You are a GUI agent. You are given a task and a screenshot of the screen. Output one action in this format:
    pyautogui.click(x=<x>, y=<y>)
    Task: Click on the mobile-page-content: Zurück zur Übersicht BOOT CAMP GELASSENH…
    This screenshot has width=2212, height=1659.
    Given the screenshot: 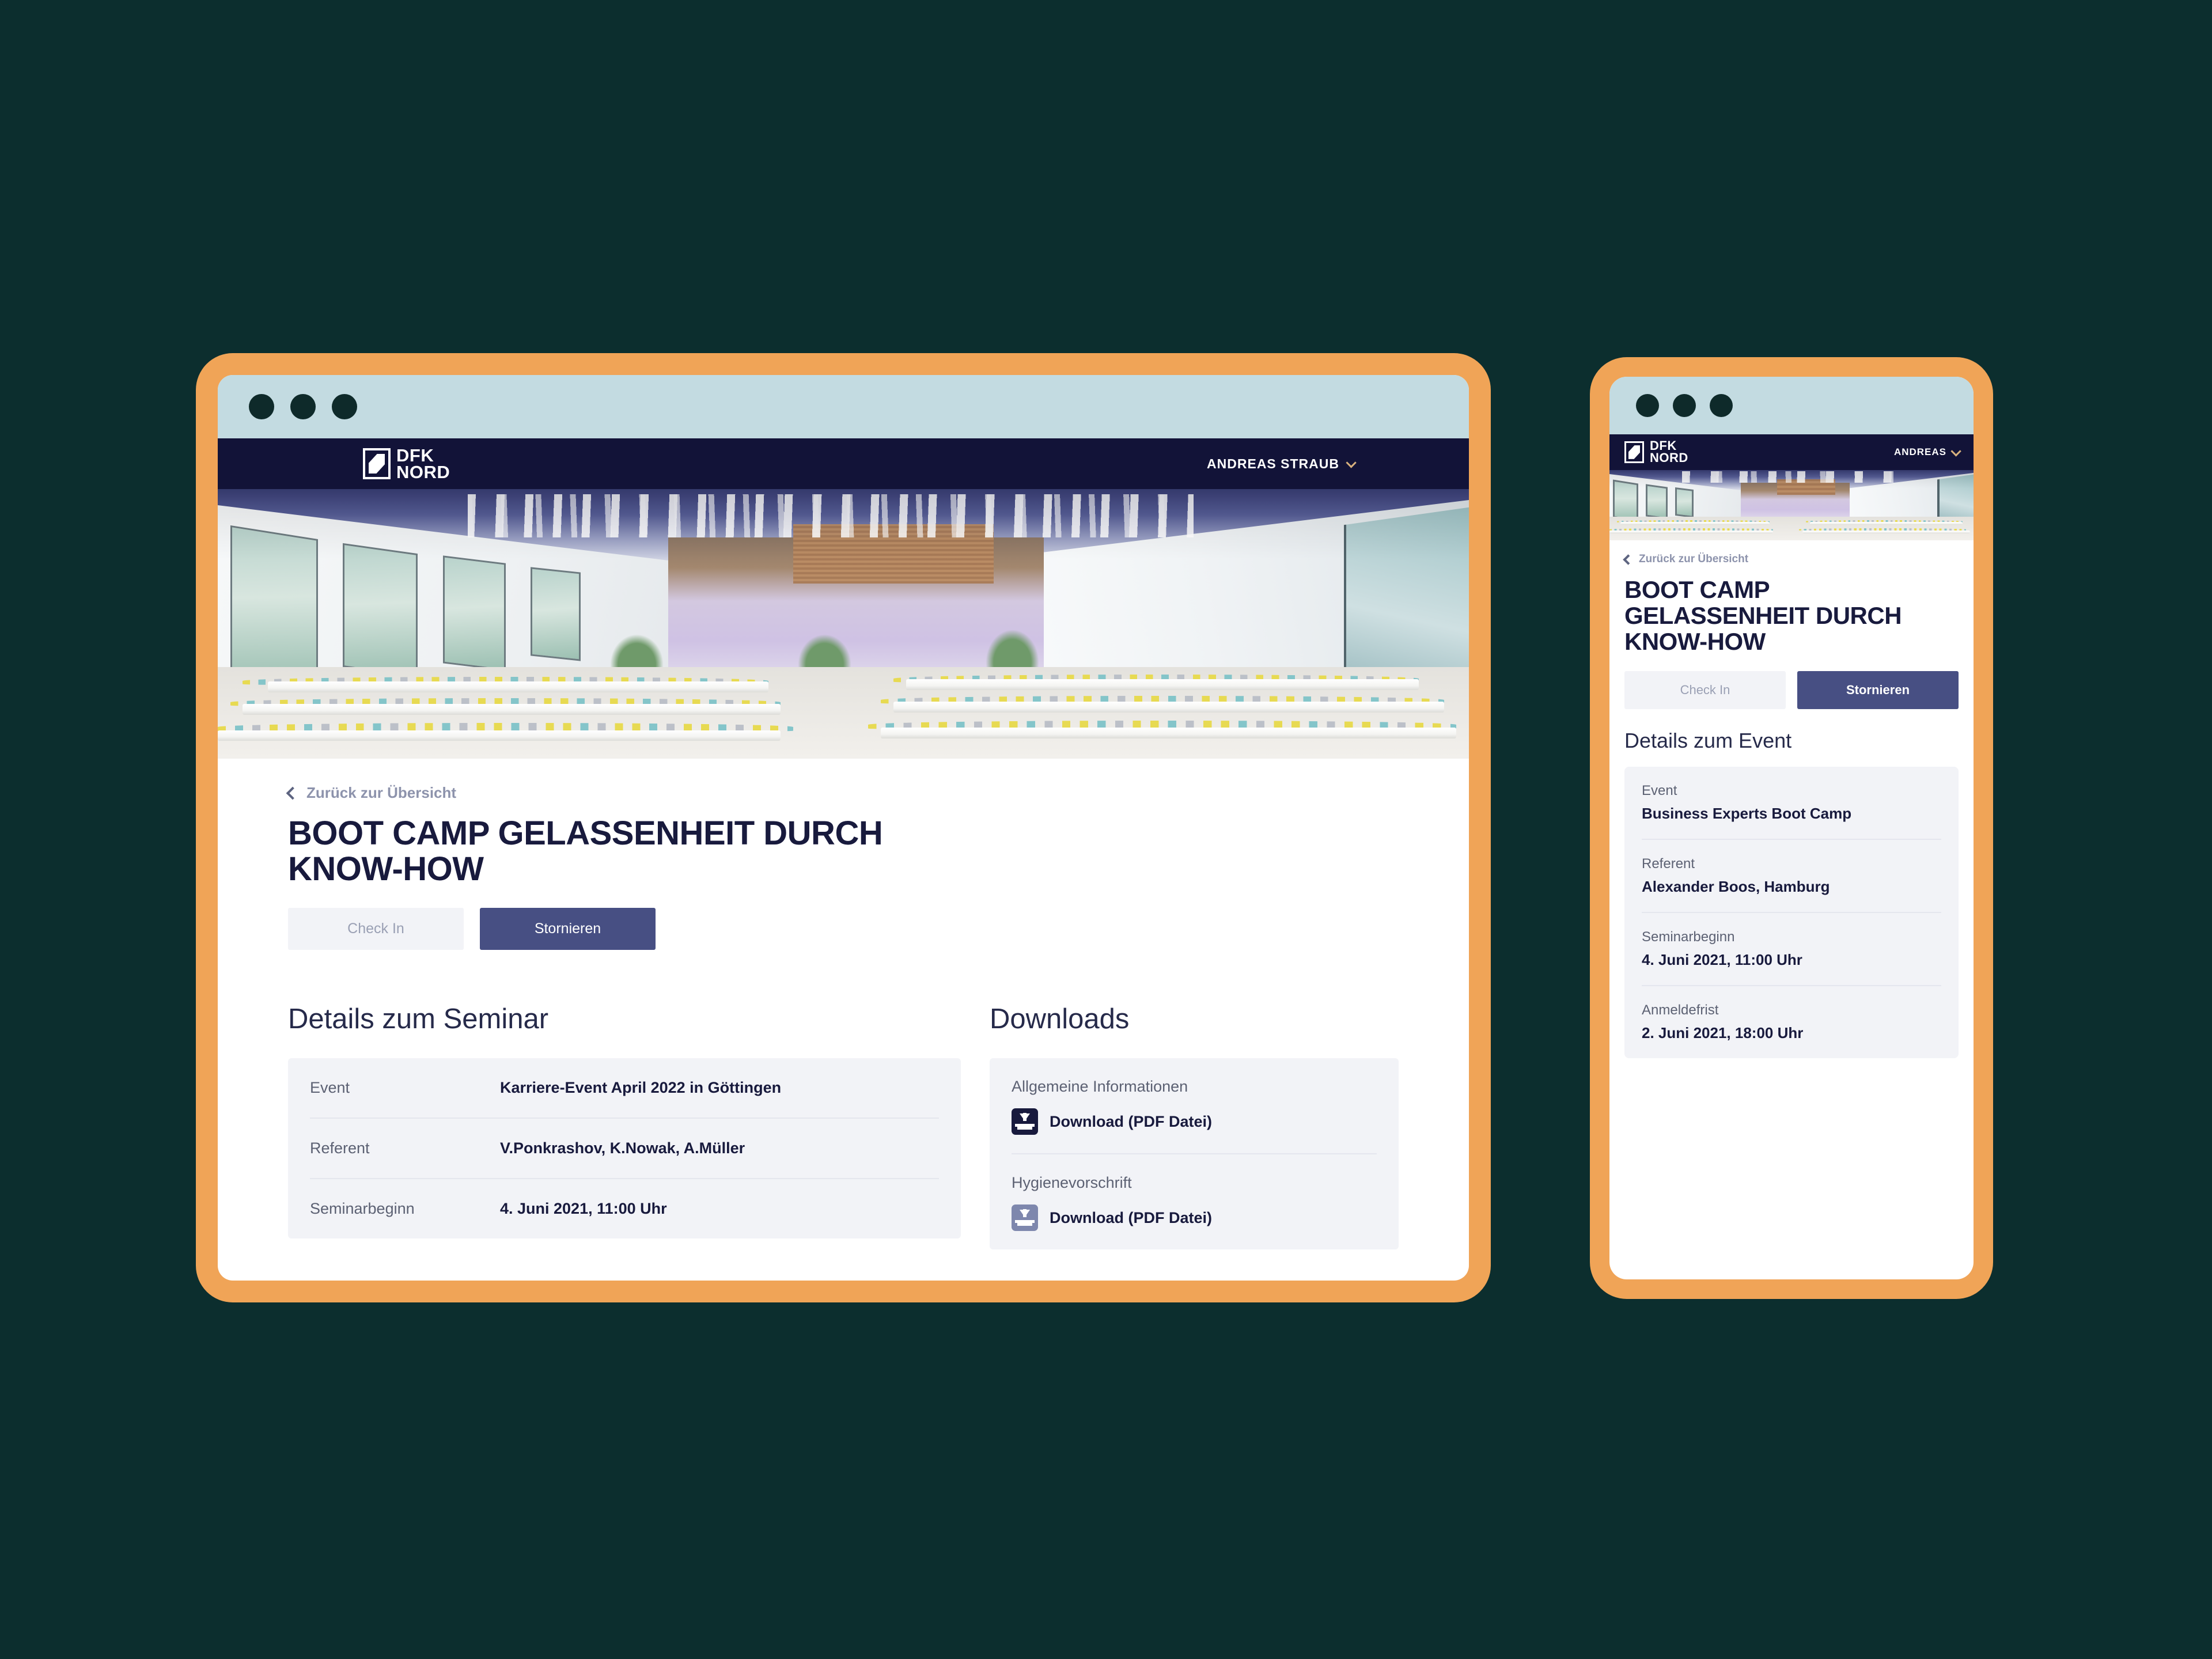 What is the action you would take?
    pyautogui.click(x=1791, y=799)
    